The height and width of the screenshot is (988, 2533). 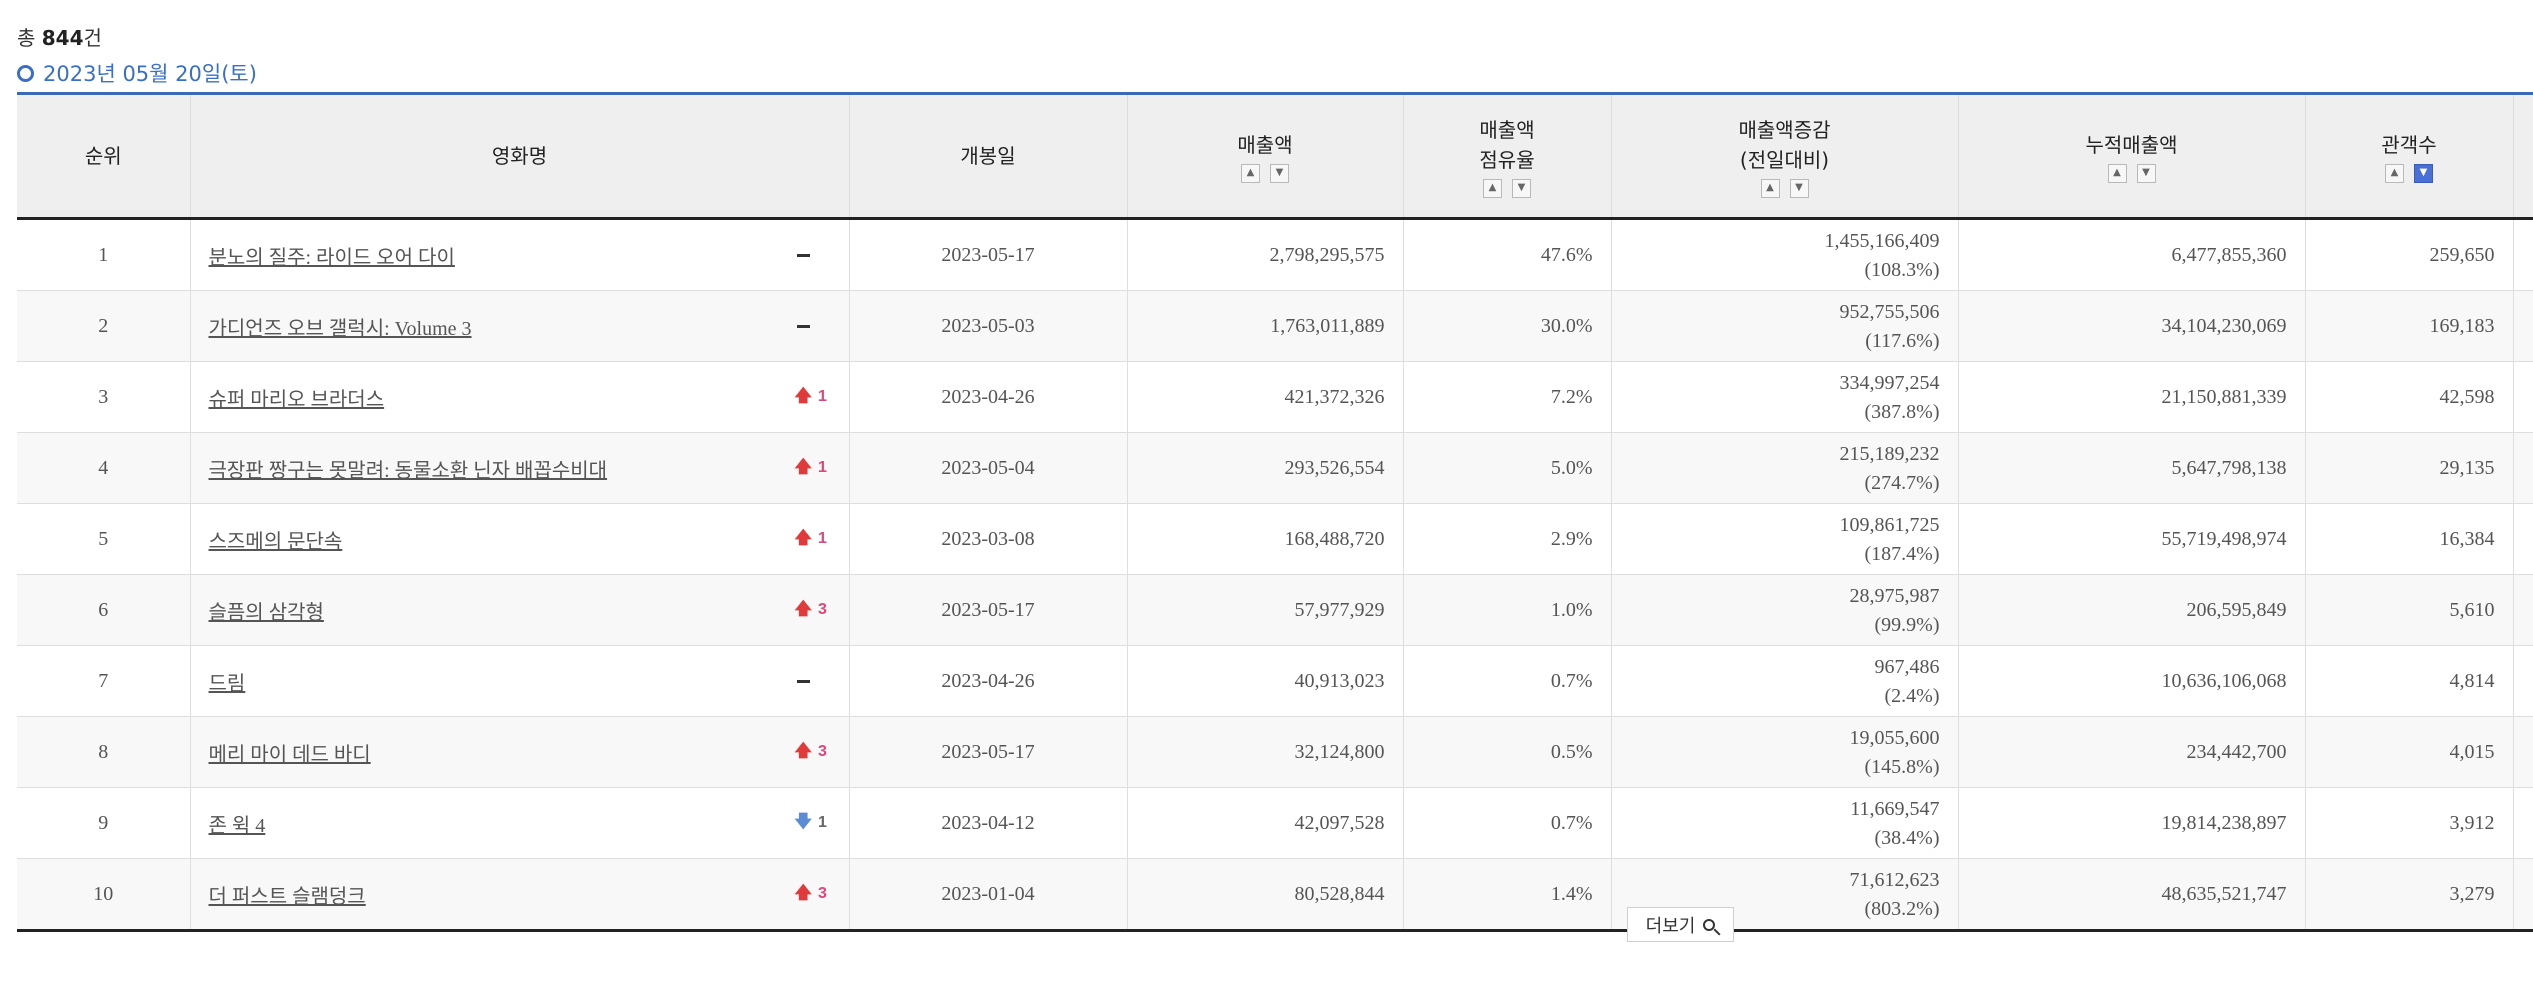 I want to click on title-cell: 분노의 질주: 라이드 오어 다이, so click(x=519, y=254).